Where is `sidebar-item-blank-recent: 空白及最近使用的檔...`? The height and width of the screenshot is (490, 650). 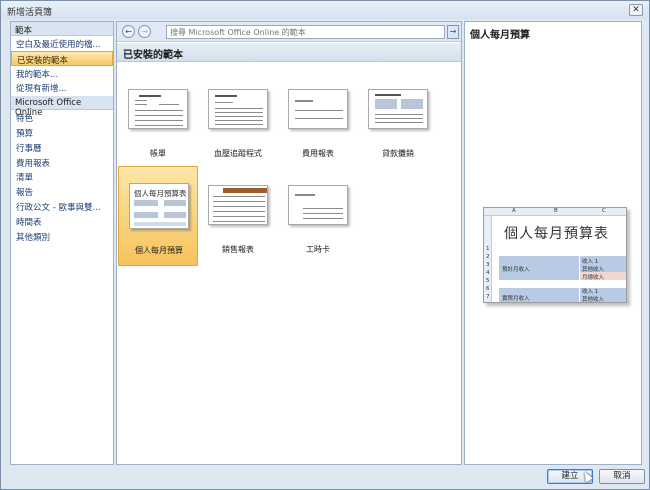 sidebar-item-blank-recent: 空白及最近使用的檔... is located at coordinates (62, 43).